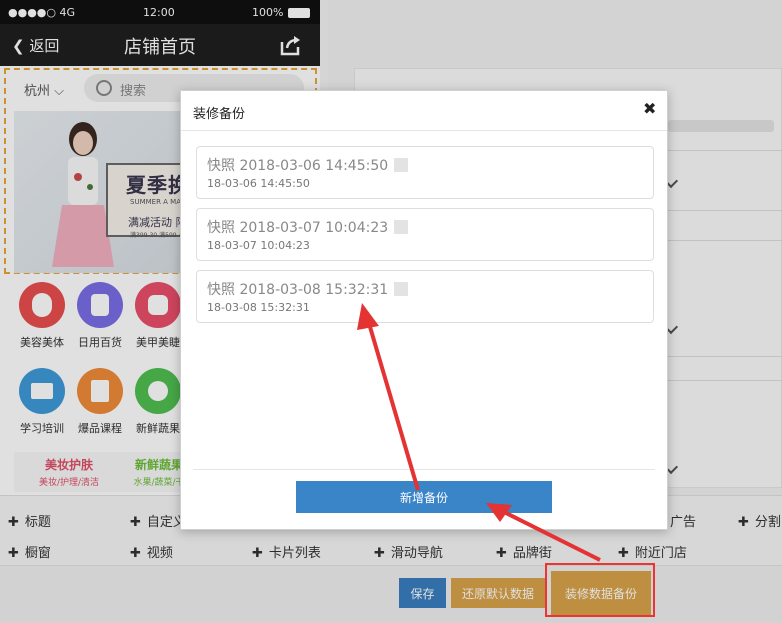  Describe the element at coordinates (425, 296) in the screenshot. I see `snapshot-item: 快照 2018-03-08 15:32:31 18-03-08 15:32:31` at that location.